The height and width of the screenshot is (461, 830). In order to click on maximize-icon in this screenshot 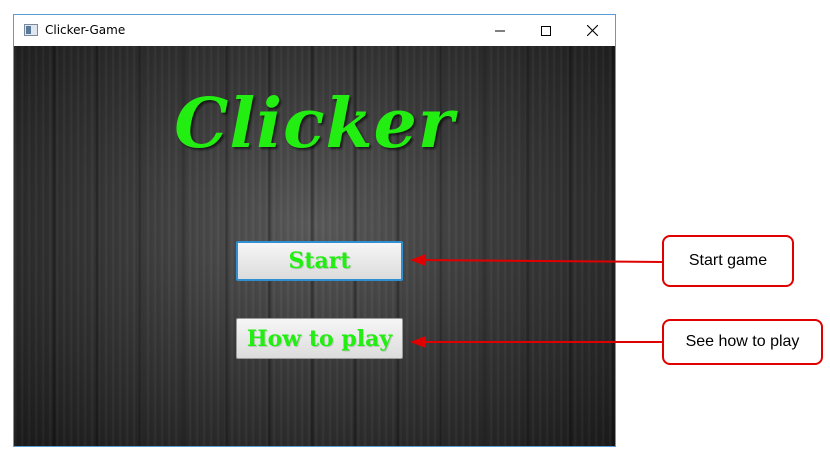, I will do `click(546, 30)`.